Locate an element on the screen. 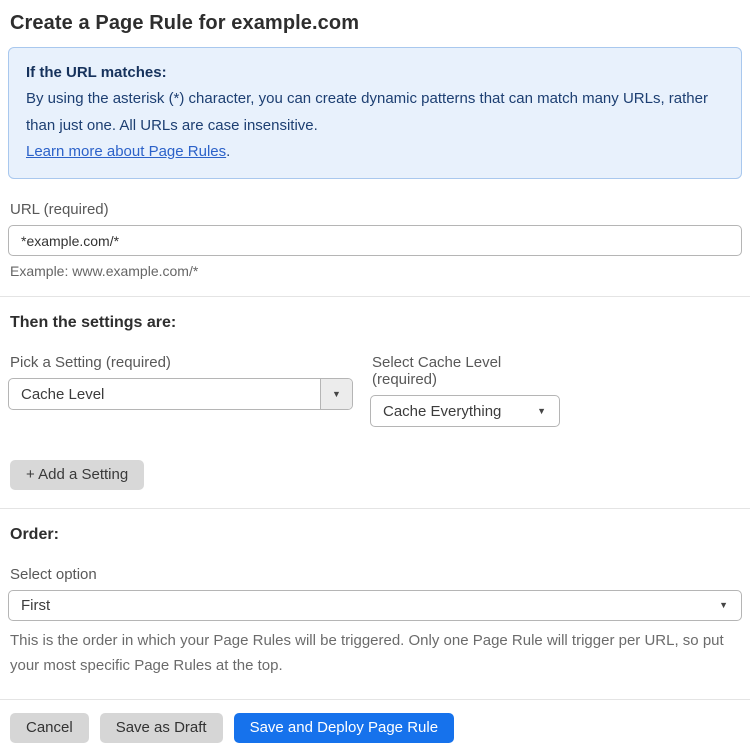 The height and width of the screenshot is (743, 750). cache-level-select: Cache Everything ▼ is located at coordinates (465, 411).